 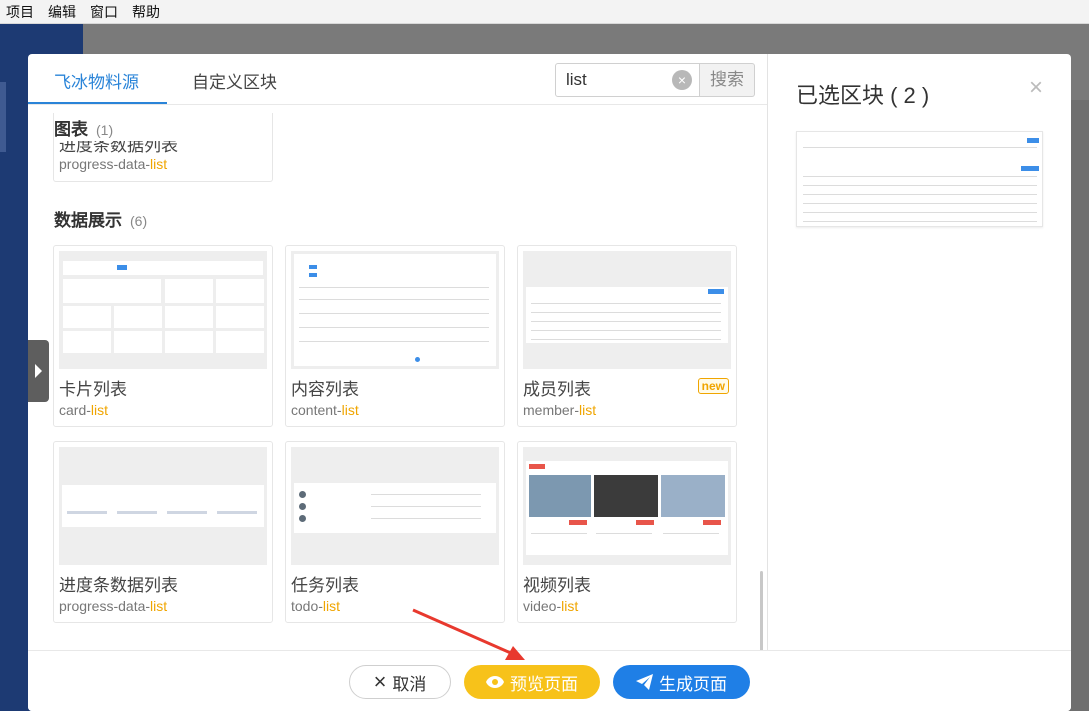 I want to click on block-card-video-list: 视频列表 video-list, so click(x=627, y=532).